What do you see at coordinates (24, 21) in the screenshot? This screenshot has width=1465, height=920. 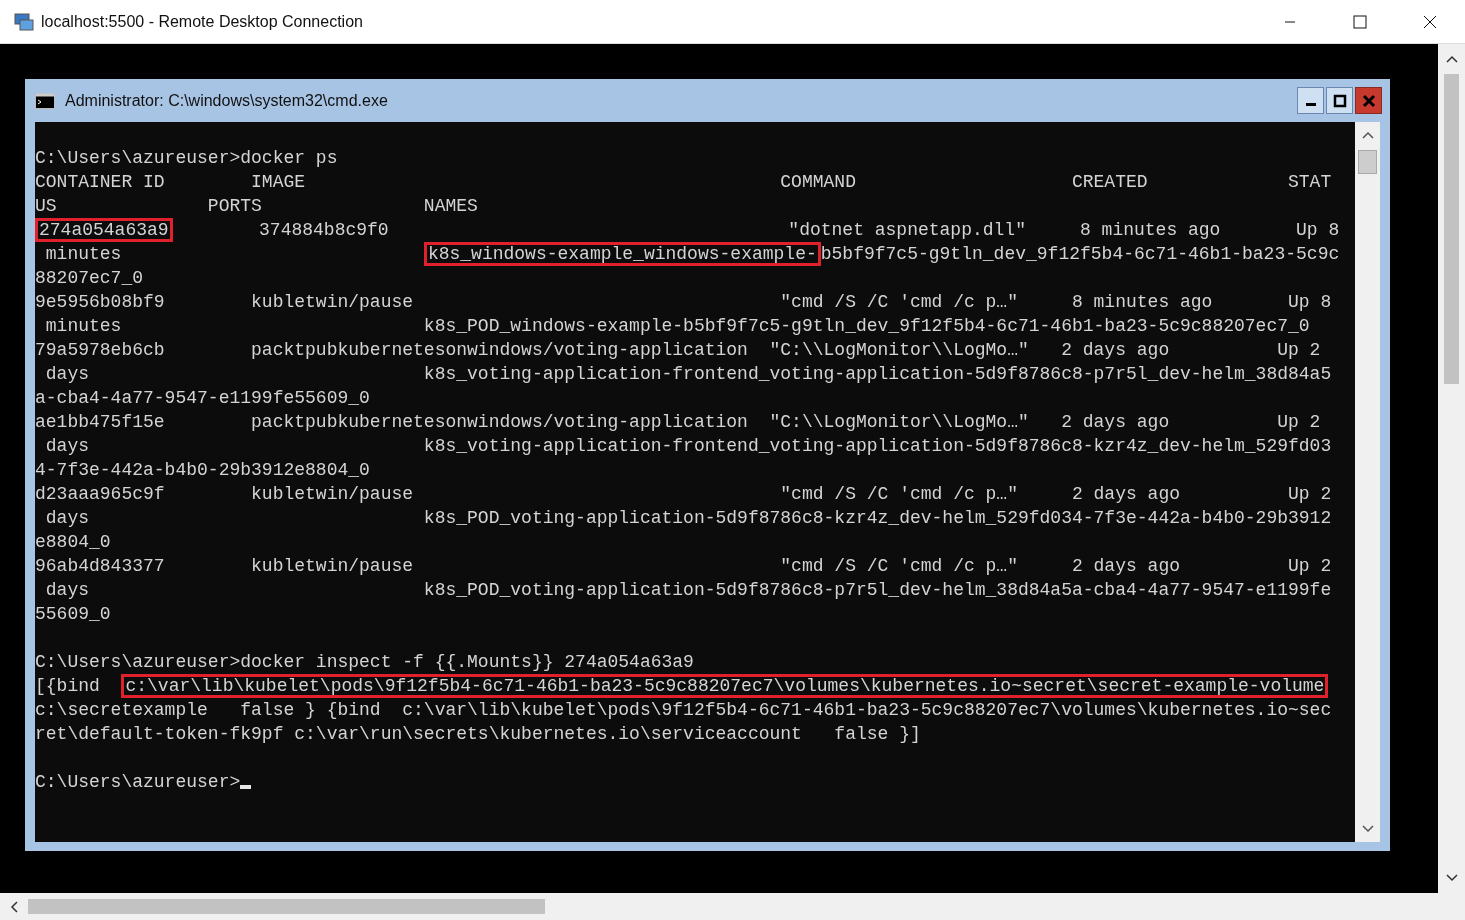 I see `remote-desktop-icon` at bounding box center [24, 21].